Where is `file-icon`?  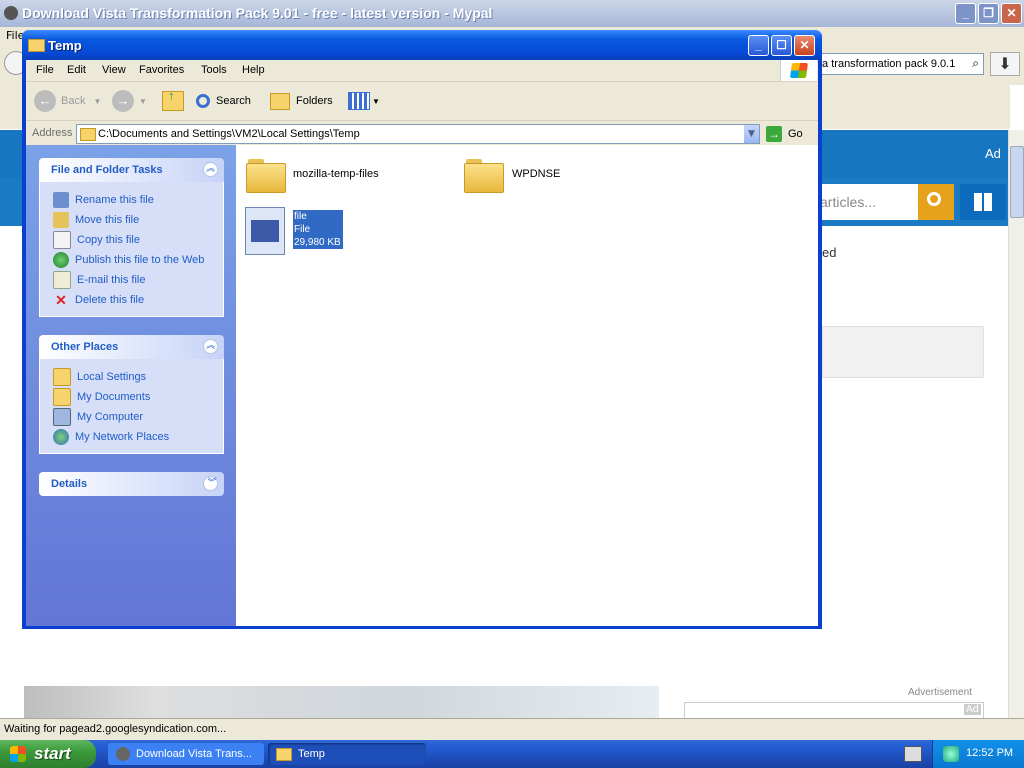 file-icon is located at coordinates (265, 231).